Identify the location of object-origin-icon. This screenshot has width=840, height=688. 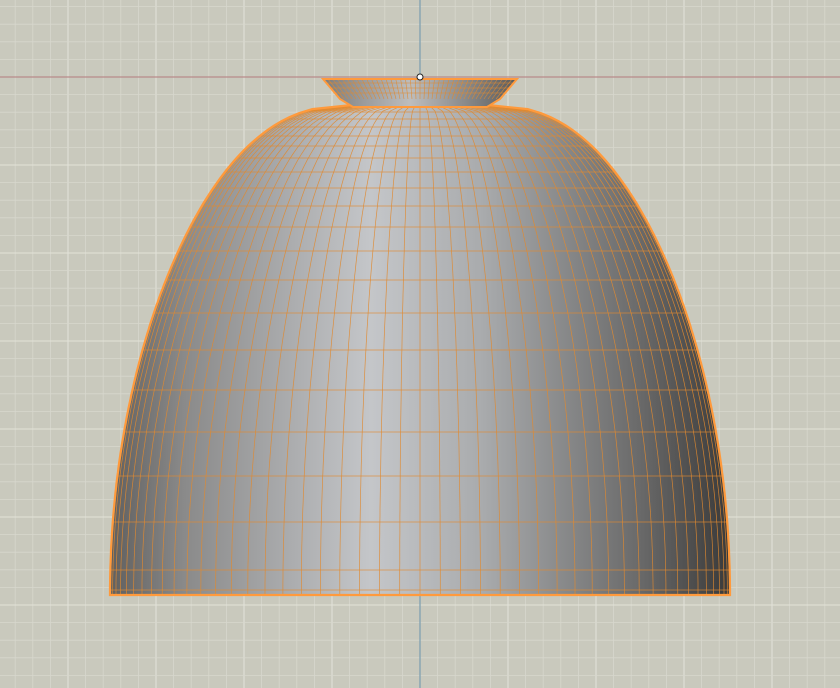
(420, 77).